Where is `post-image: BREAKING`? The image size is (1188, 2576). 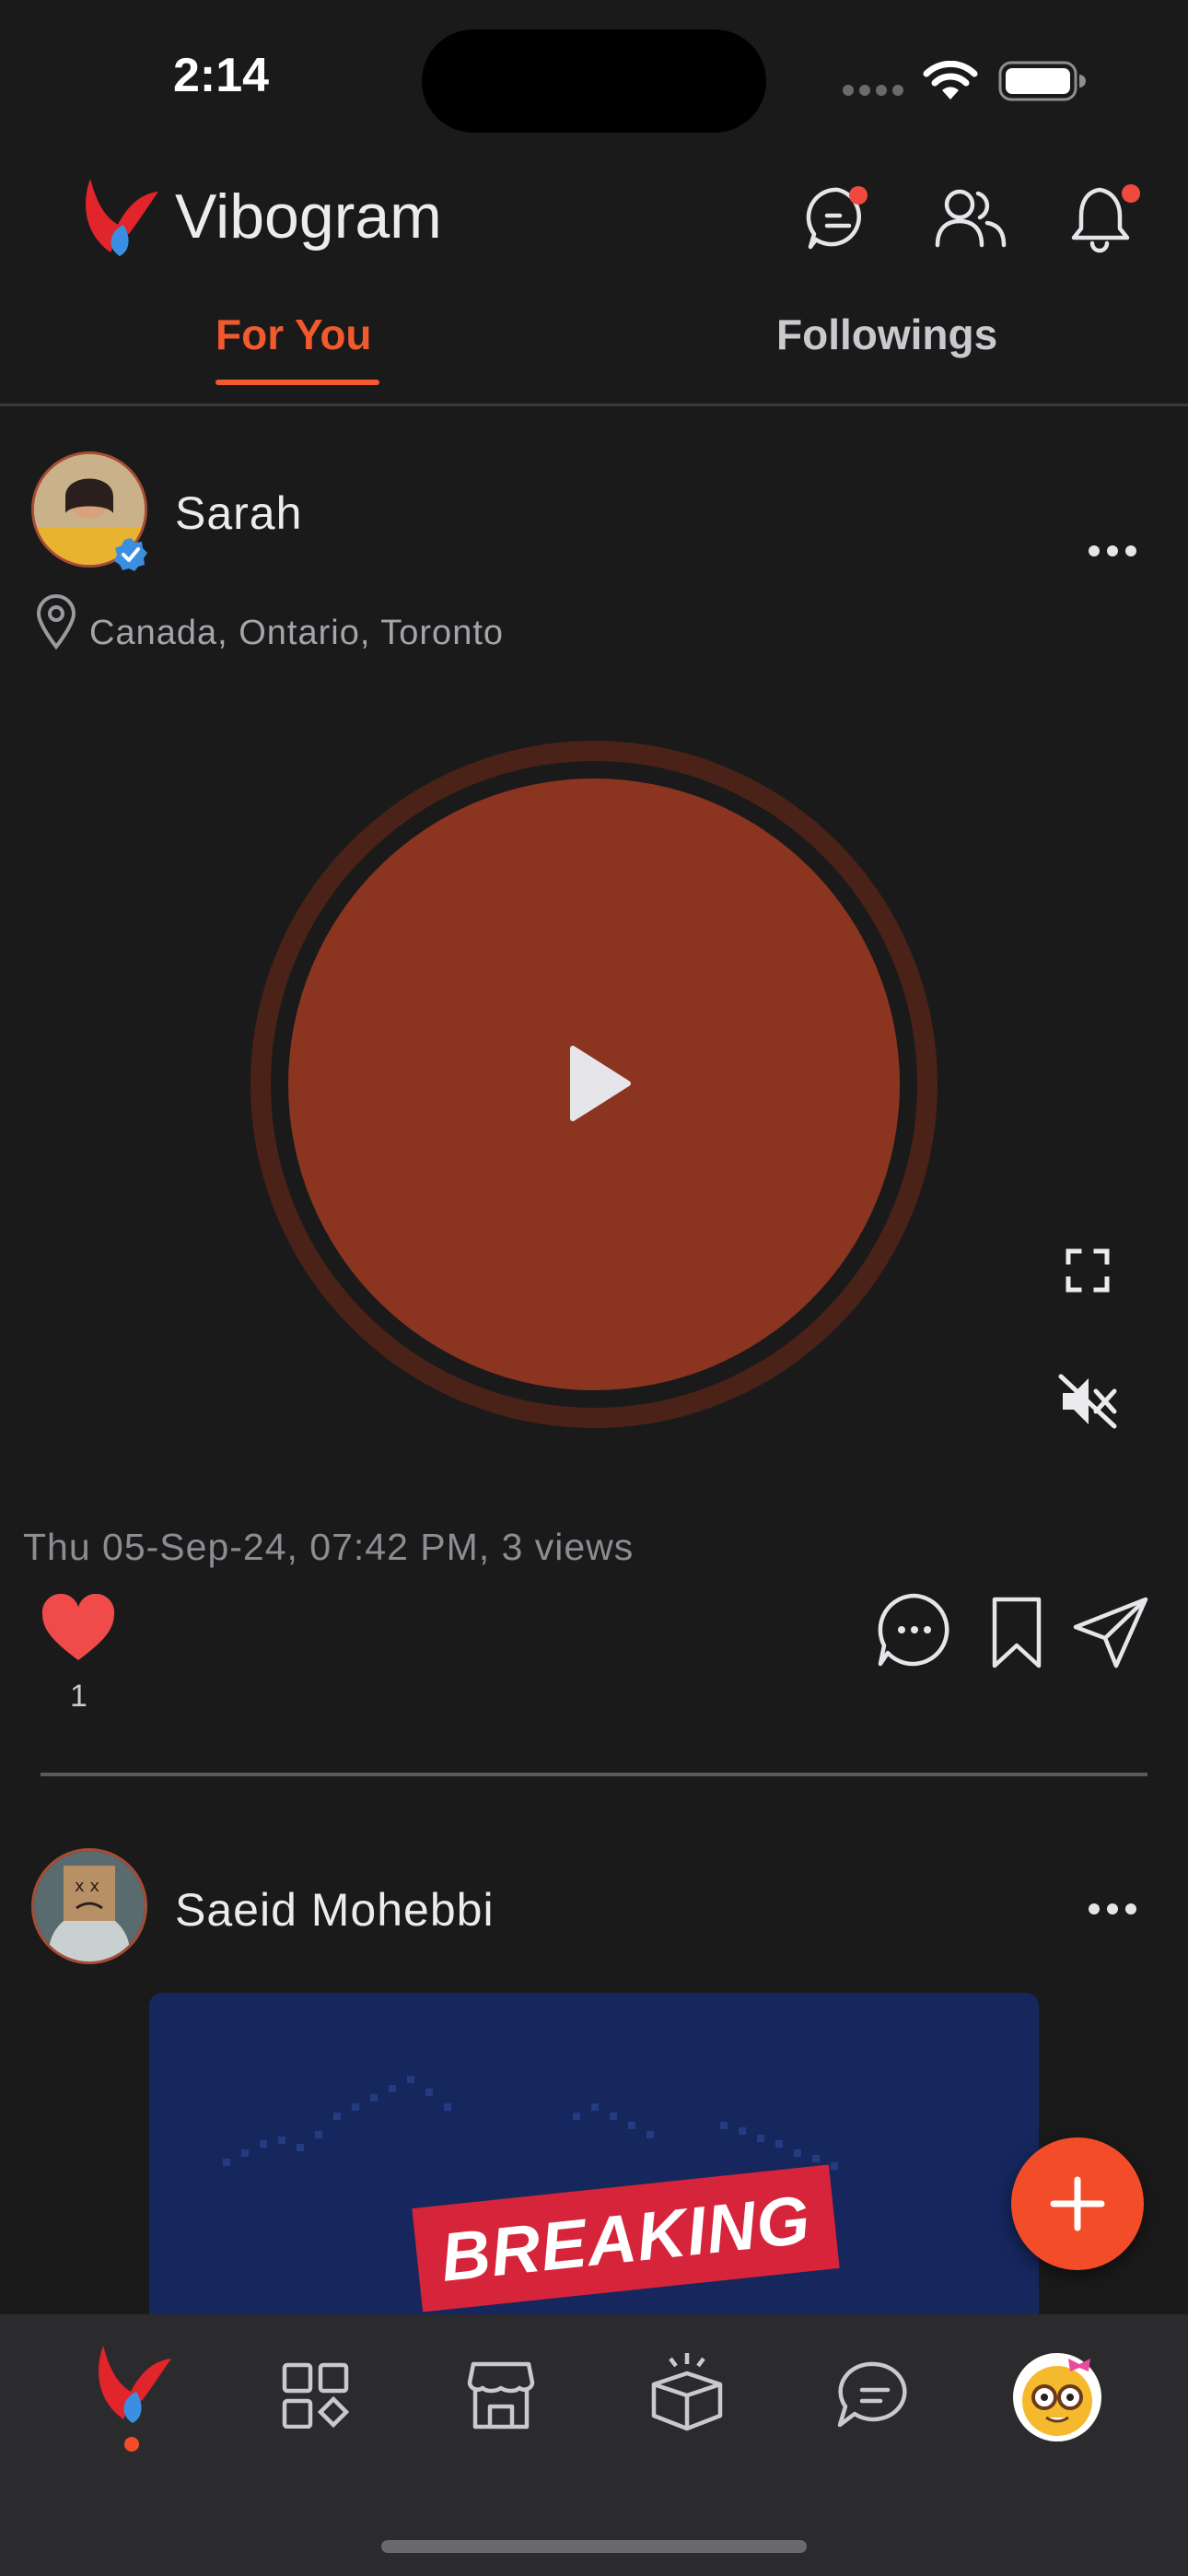
post-image: BREAKING is located at coordinates (594, 2153).